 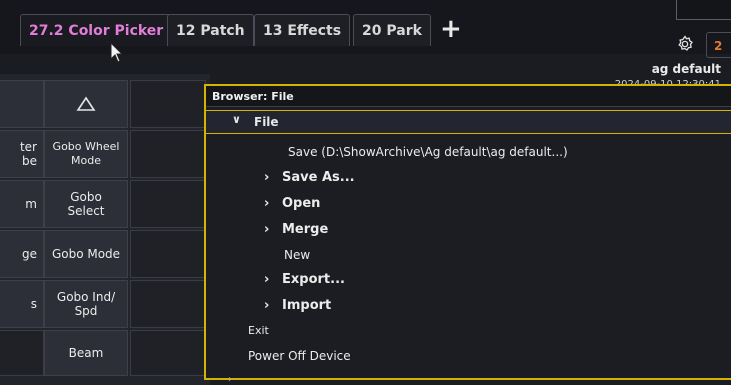 I want to click on tab-park: 20 Park, so click(x=392, y=30).